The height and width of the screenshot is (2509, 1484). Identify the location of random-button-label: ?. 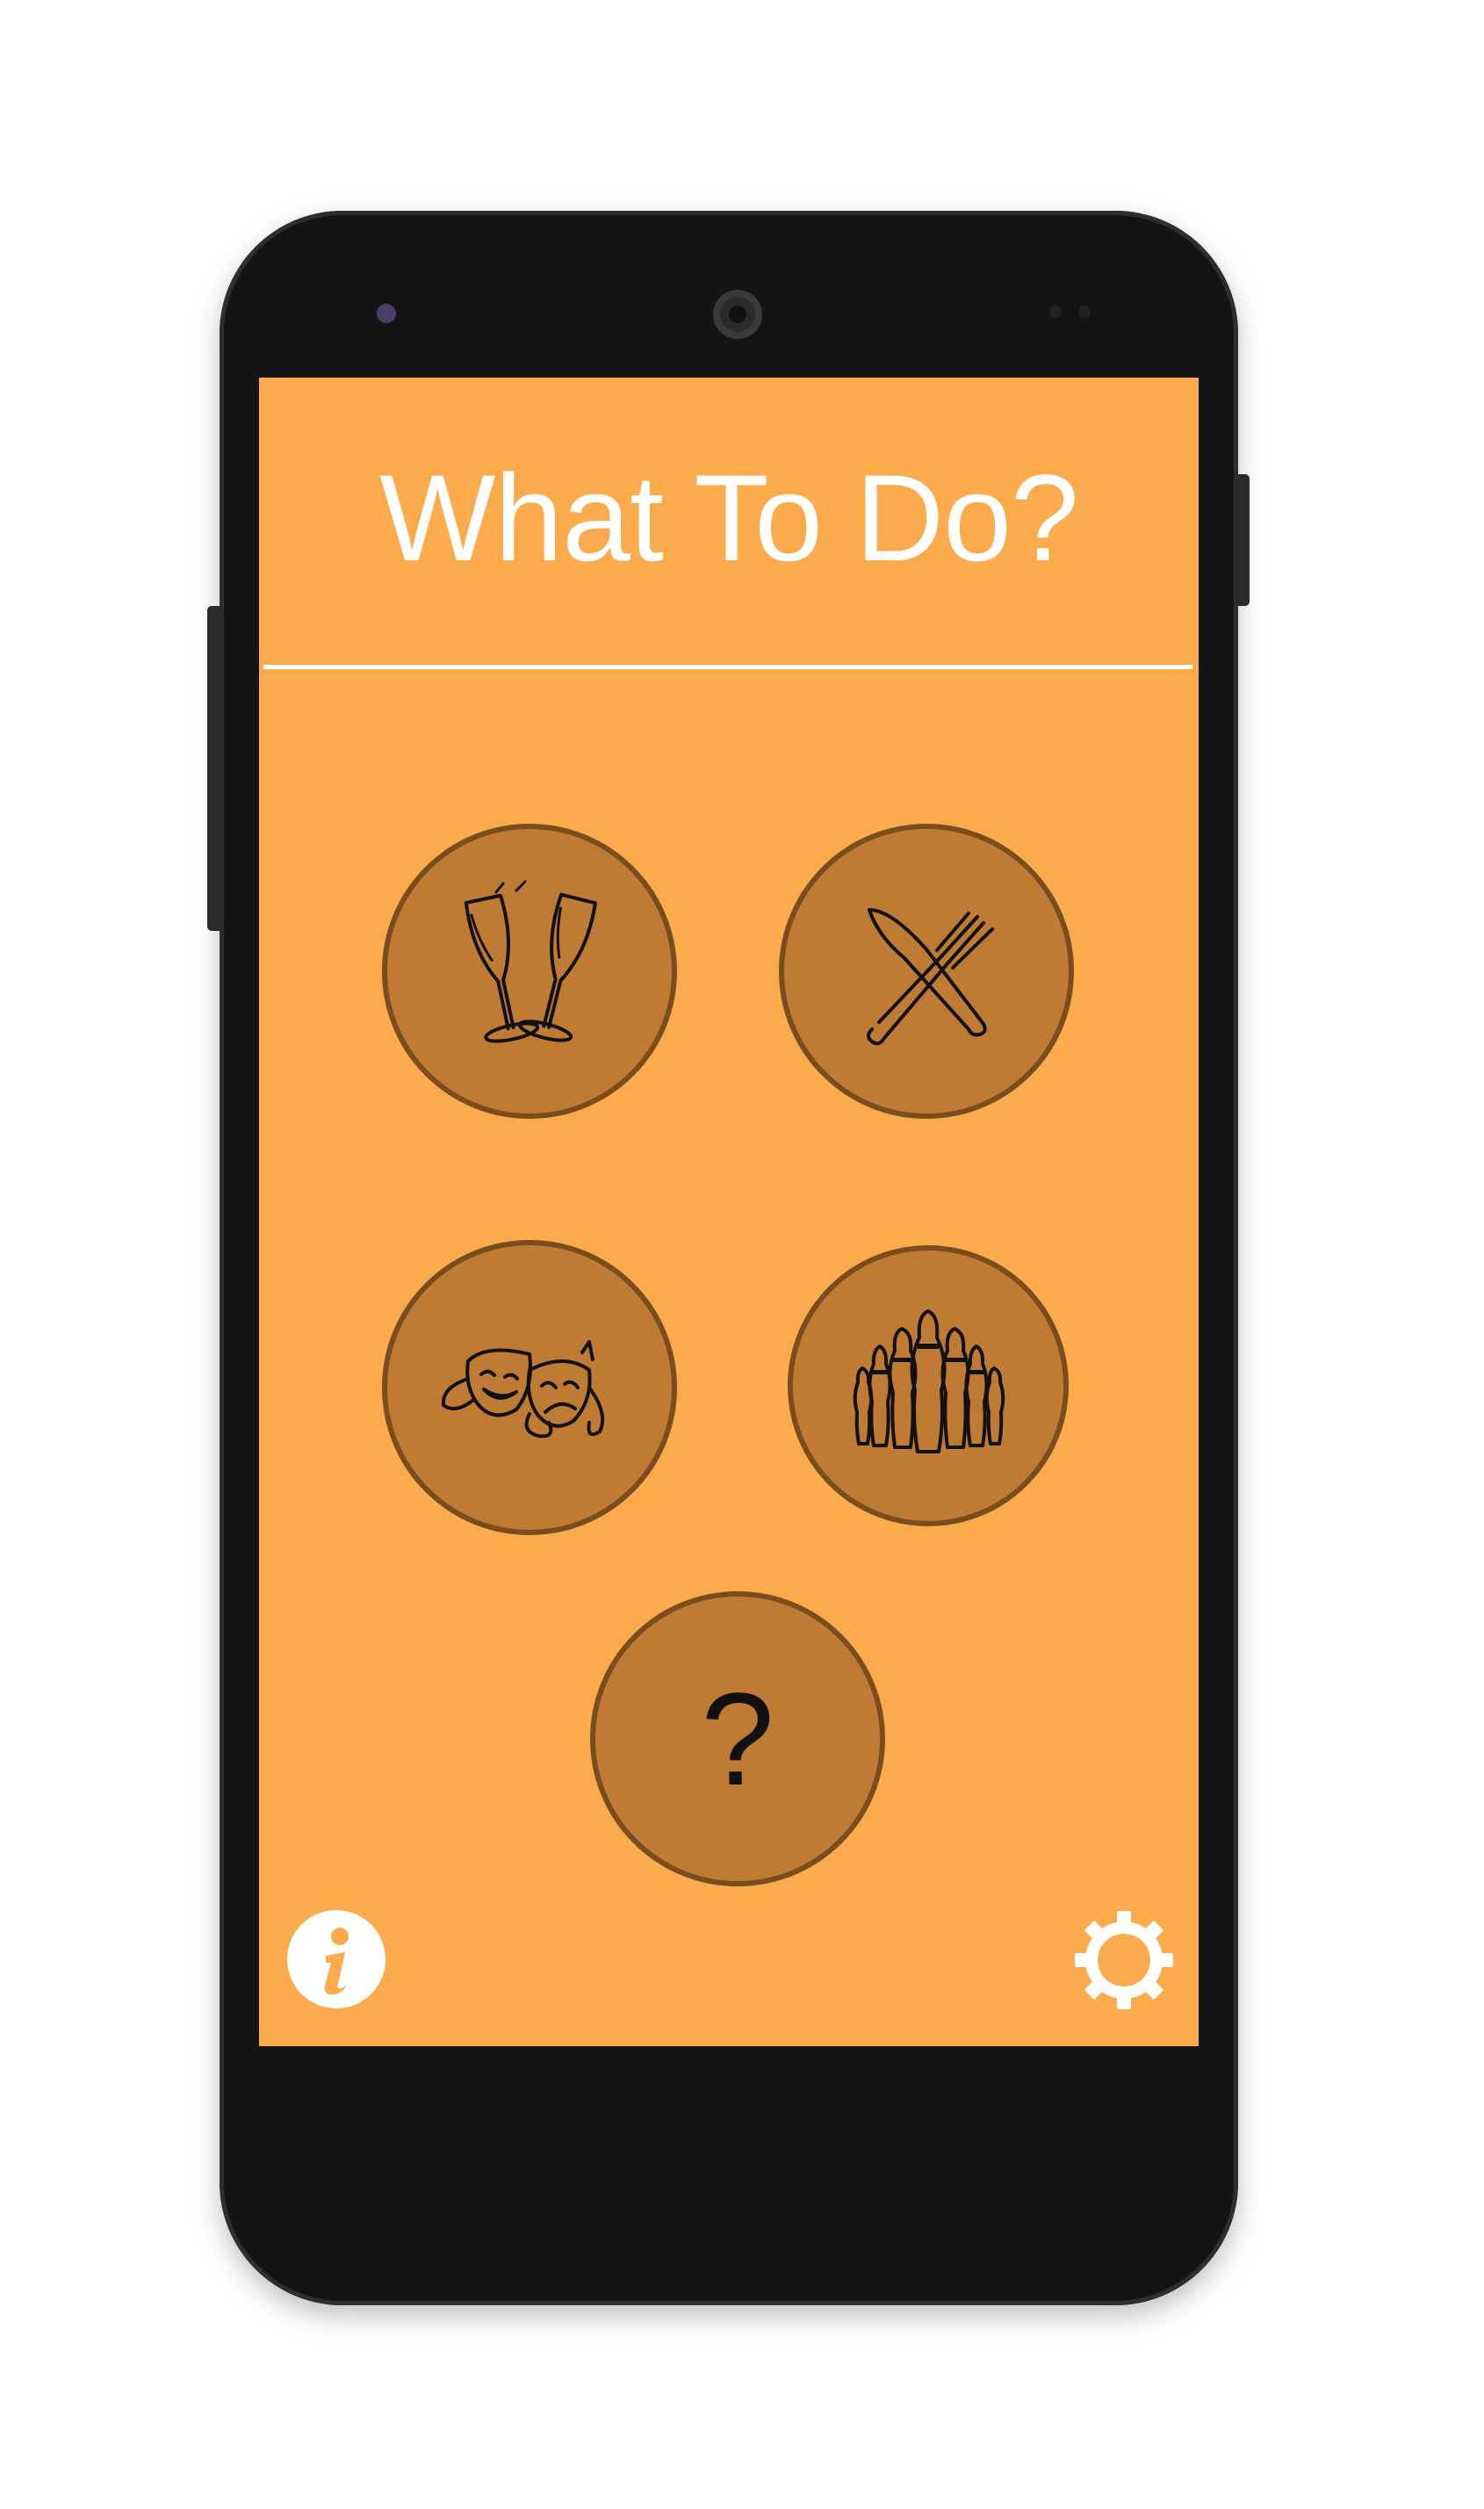
(737, 1739).